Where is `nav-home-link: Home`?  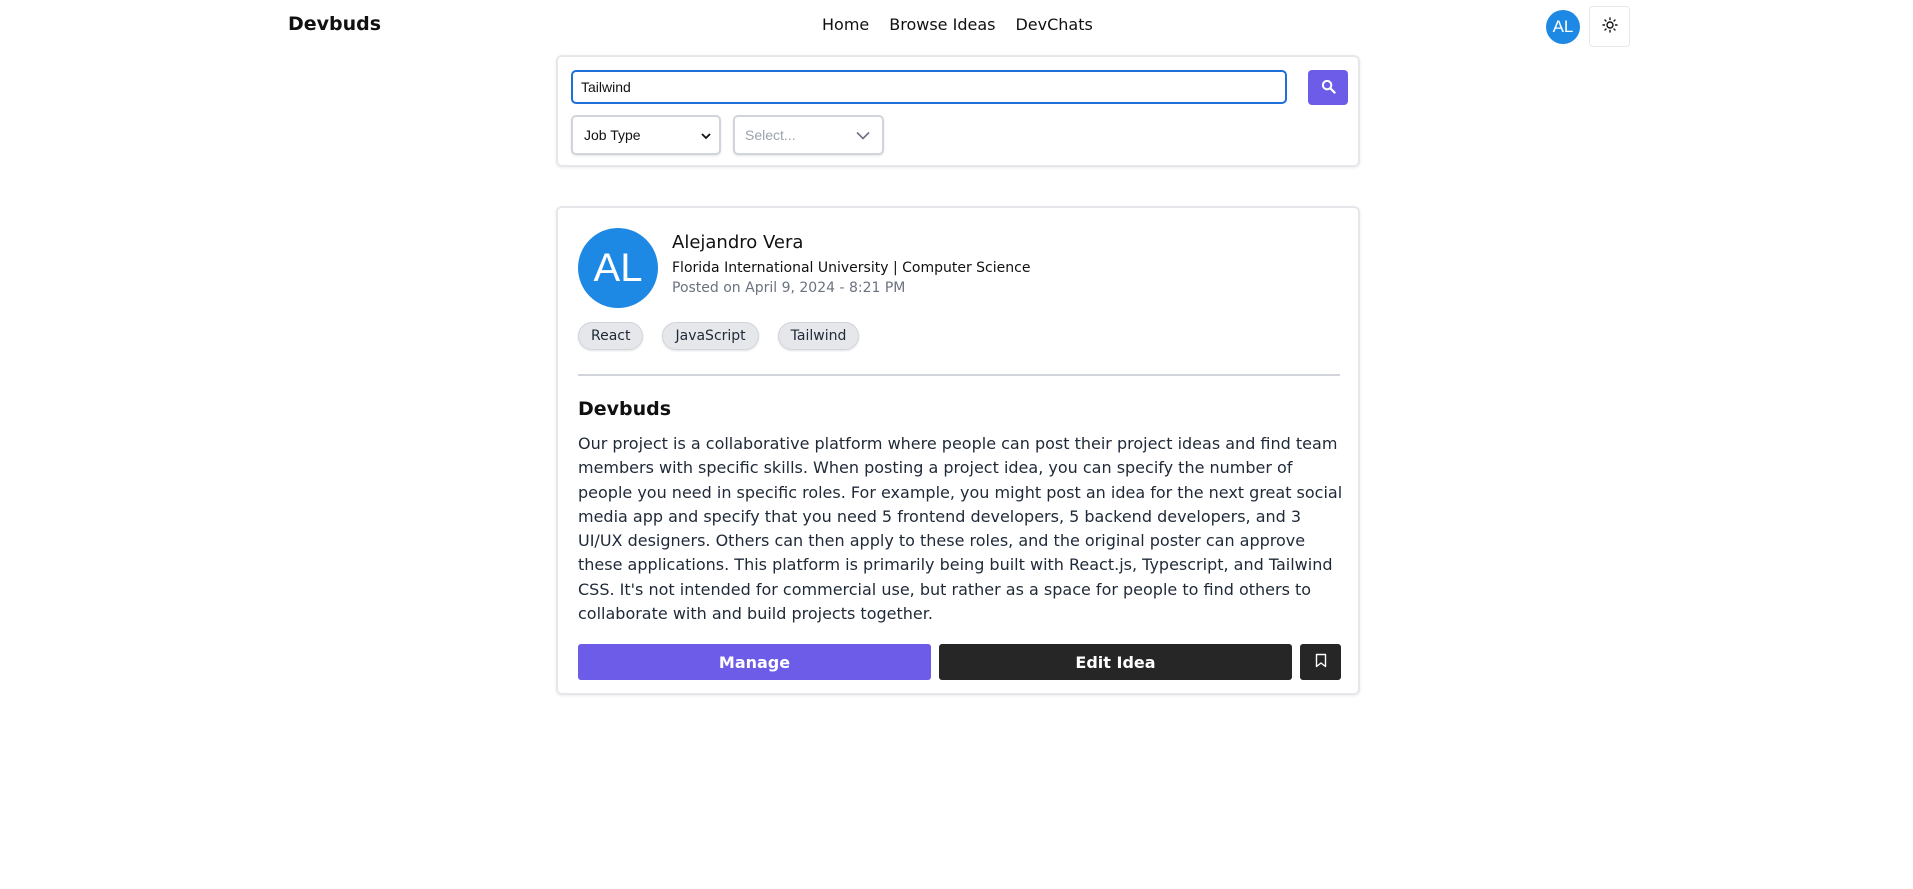
nav-home-link: Home is located at coordinates (845, 24).